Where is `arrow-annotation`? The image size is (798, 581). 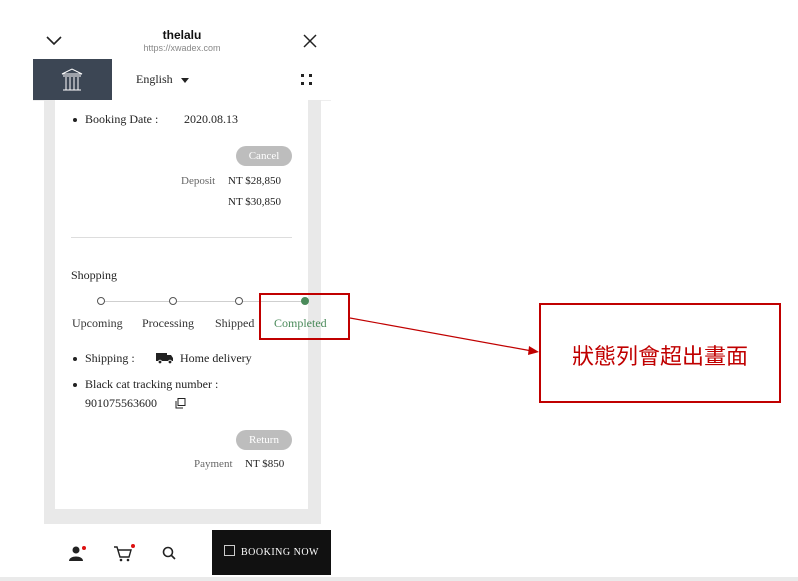
arrow-annotation is located at coordinates (444, 336).